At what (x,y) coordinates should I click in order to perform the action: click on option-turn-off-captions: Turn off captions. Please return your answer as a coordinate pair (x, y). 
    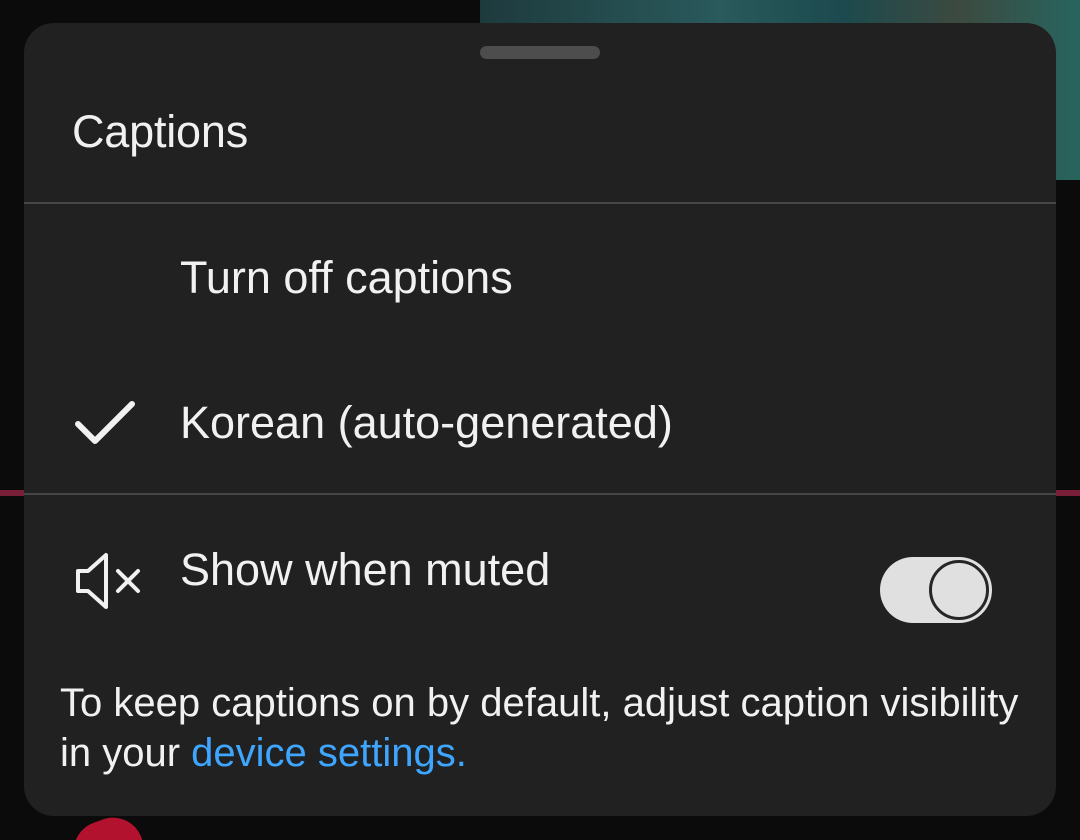
    Looking at the image, I should click on (540, 278).